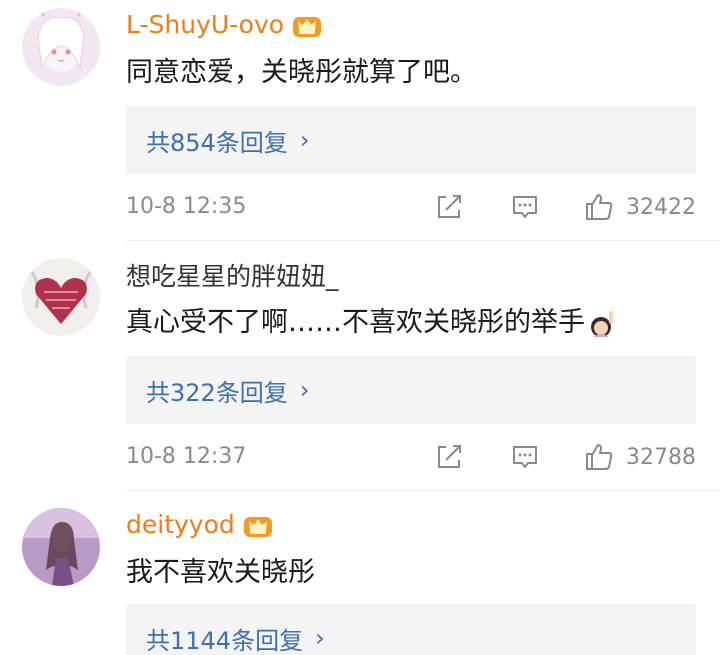 The image size is (720, 655). I want to click on raised-hand-emoji, so click(602, 324).